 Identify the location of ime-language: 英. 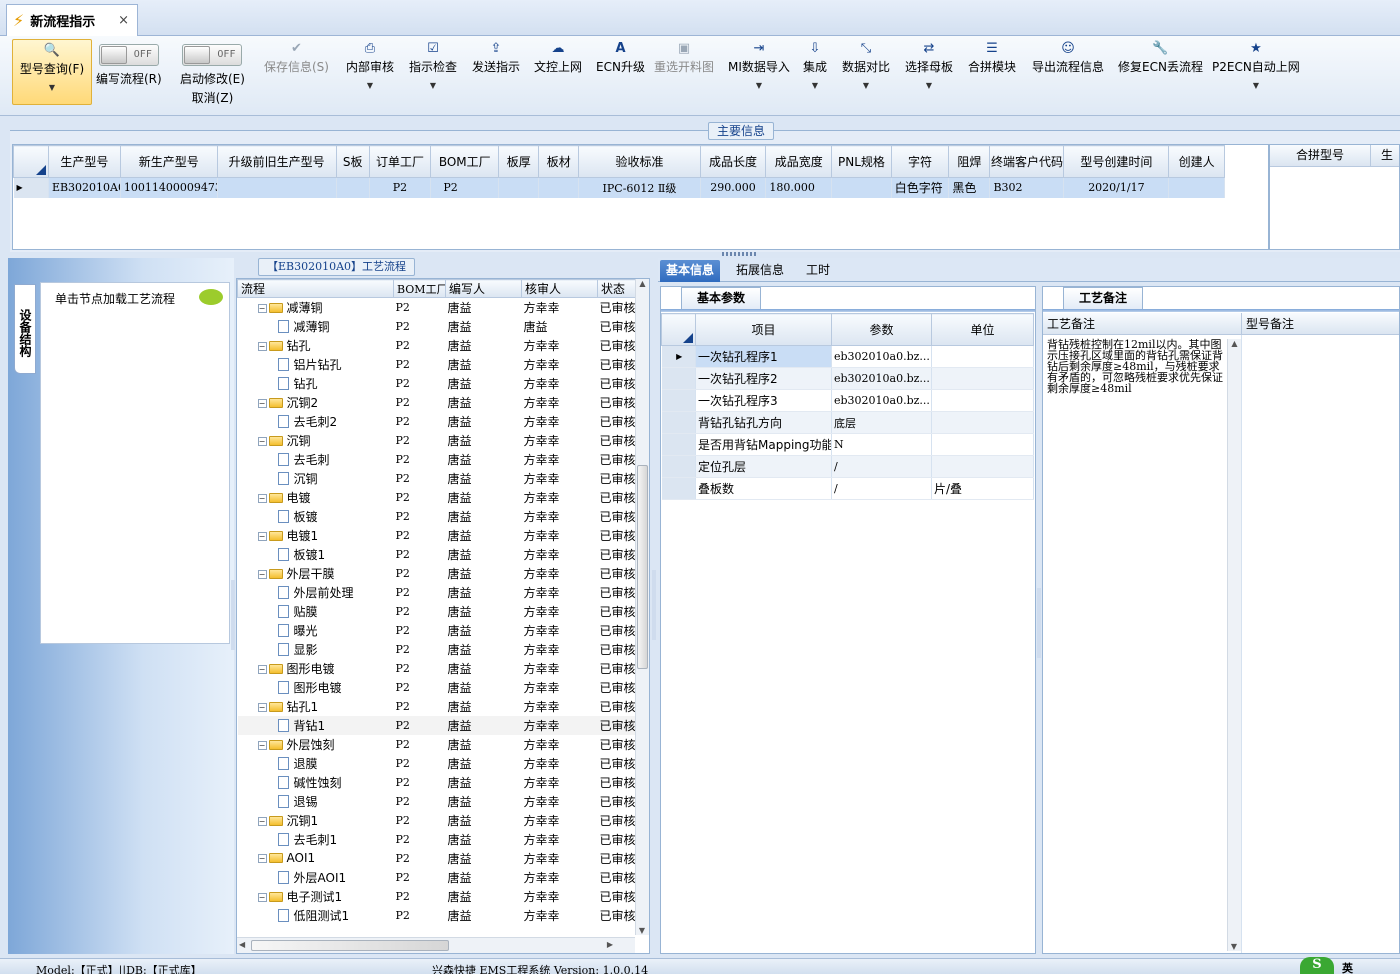
(1347, 967).